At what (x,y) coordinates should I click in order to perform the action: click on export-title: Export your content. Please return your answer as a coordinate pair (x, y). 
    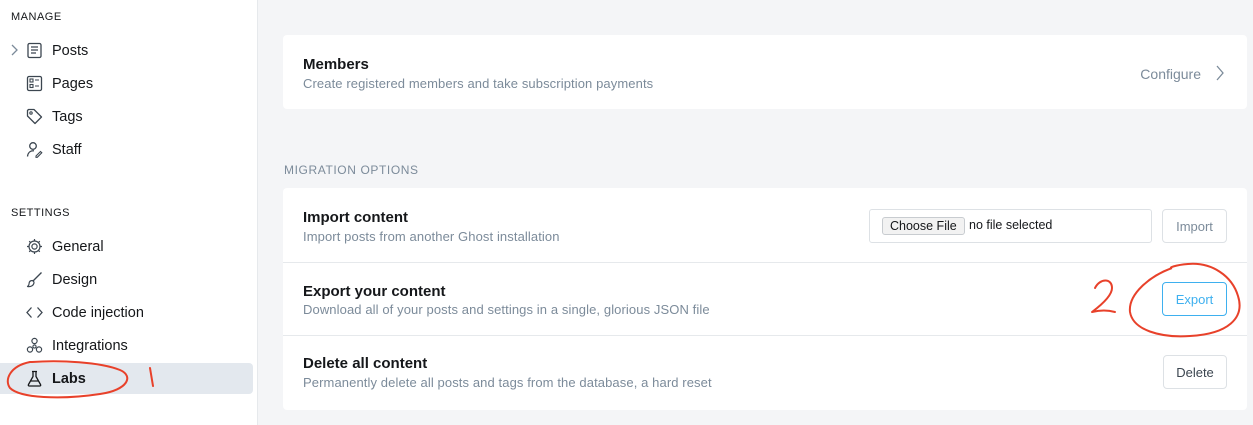
    Looking at the image, I should click on (374, 291).